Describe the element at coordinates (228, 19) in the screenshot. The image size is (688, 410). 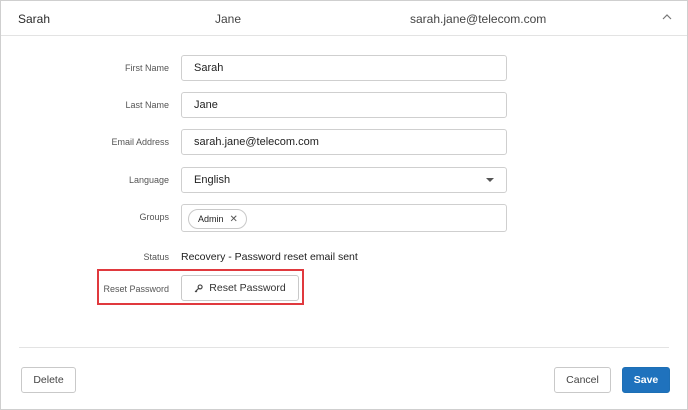
I see `header-last-name: Jane` at that location.